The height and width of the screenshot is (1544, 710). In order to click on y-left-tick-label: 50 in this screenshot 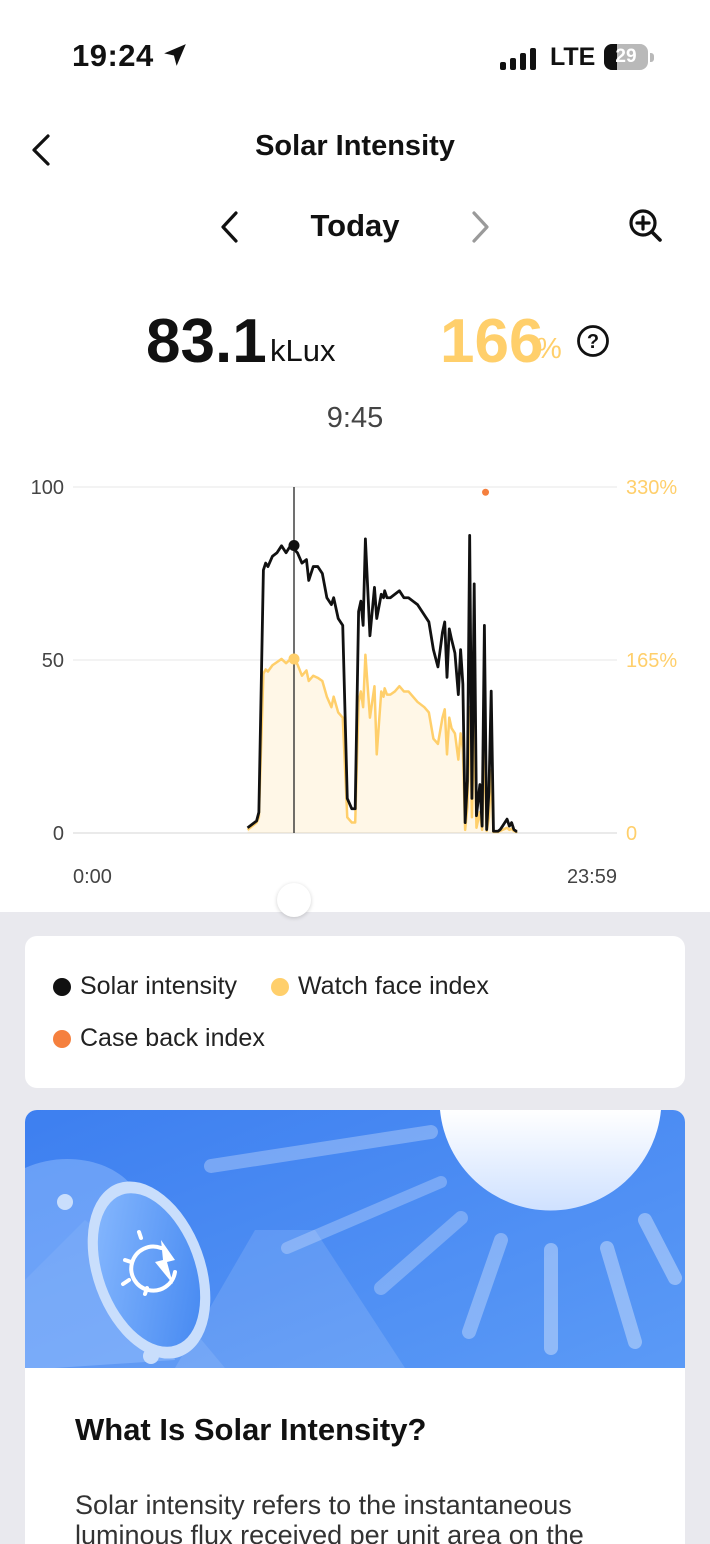, I will do `click(53, 661)`.